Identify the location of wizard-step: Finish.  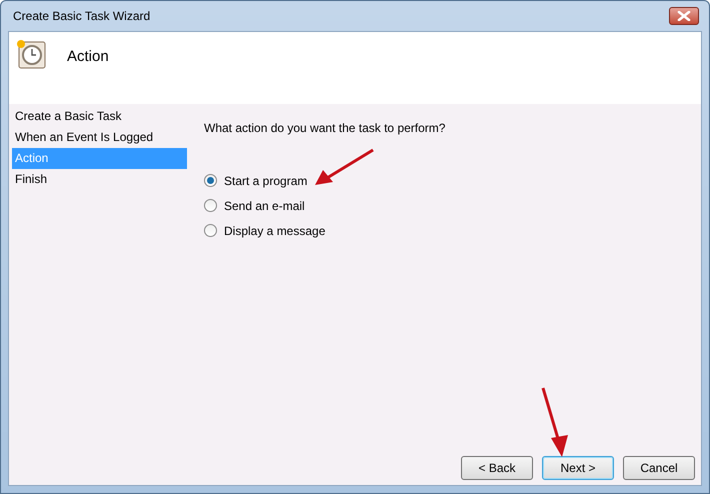
(99, 179).